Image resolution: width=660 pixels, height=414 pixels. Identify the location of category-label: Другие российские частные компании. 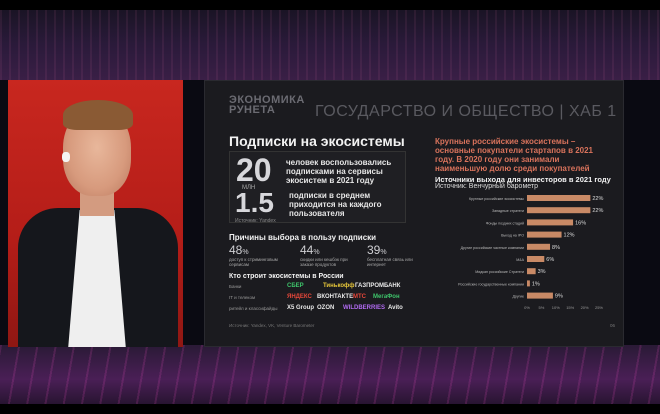
(492, 248).